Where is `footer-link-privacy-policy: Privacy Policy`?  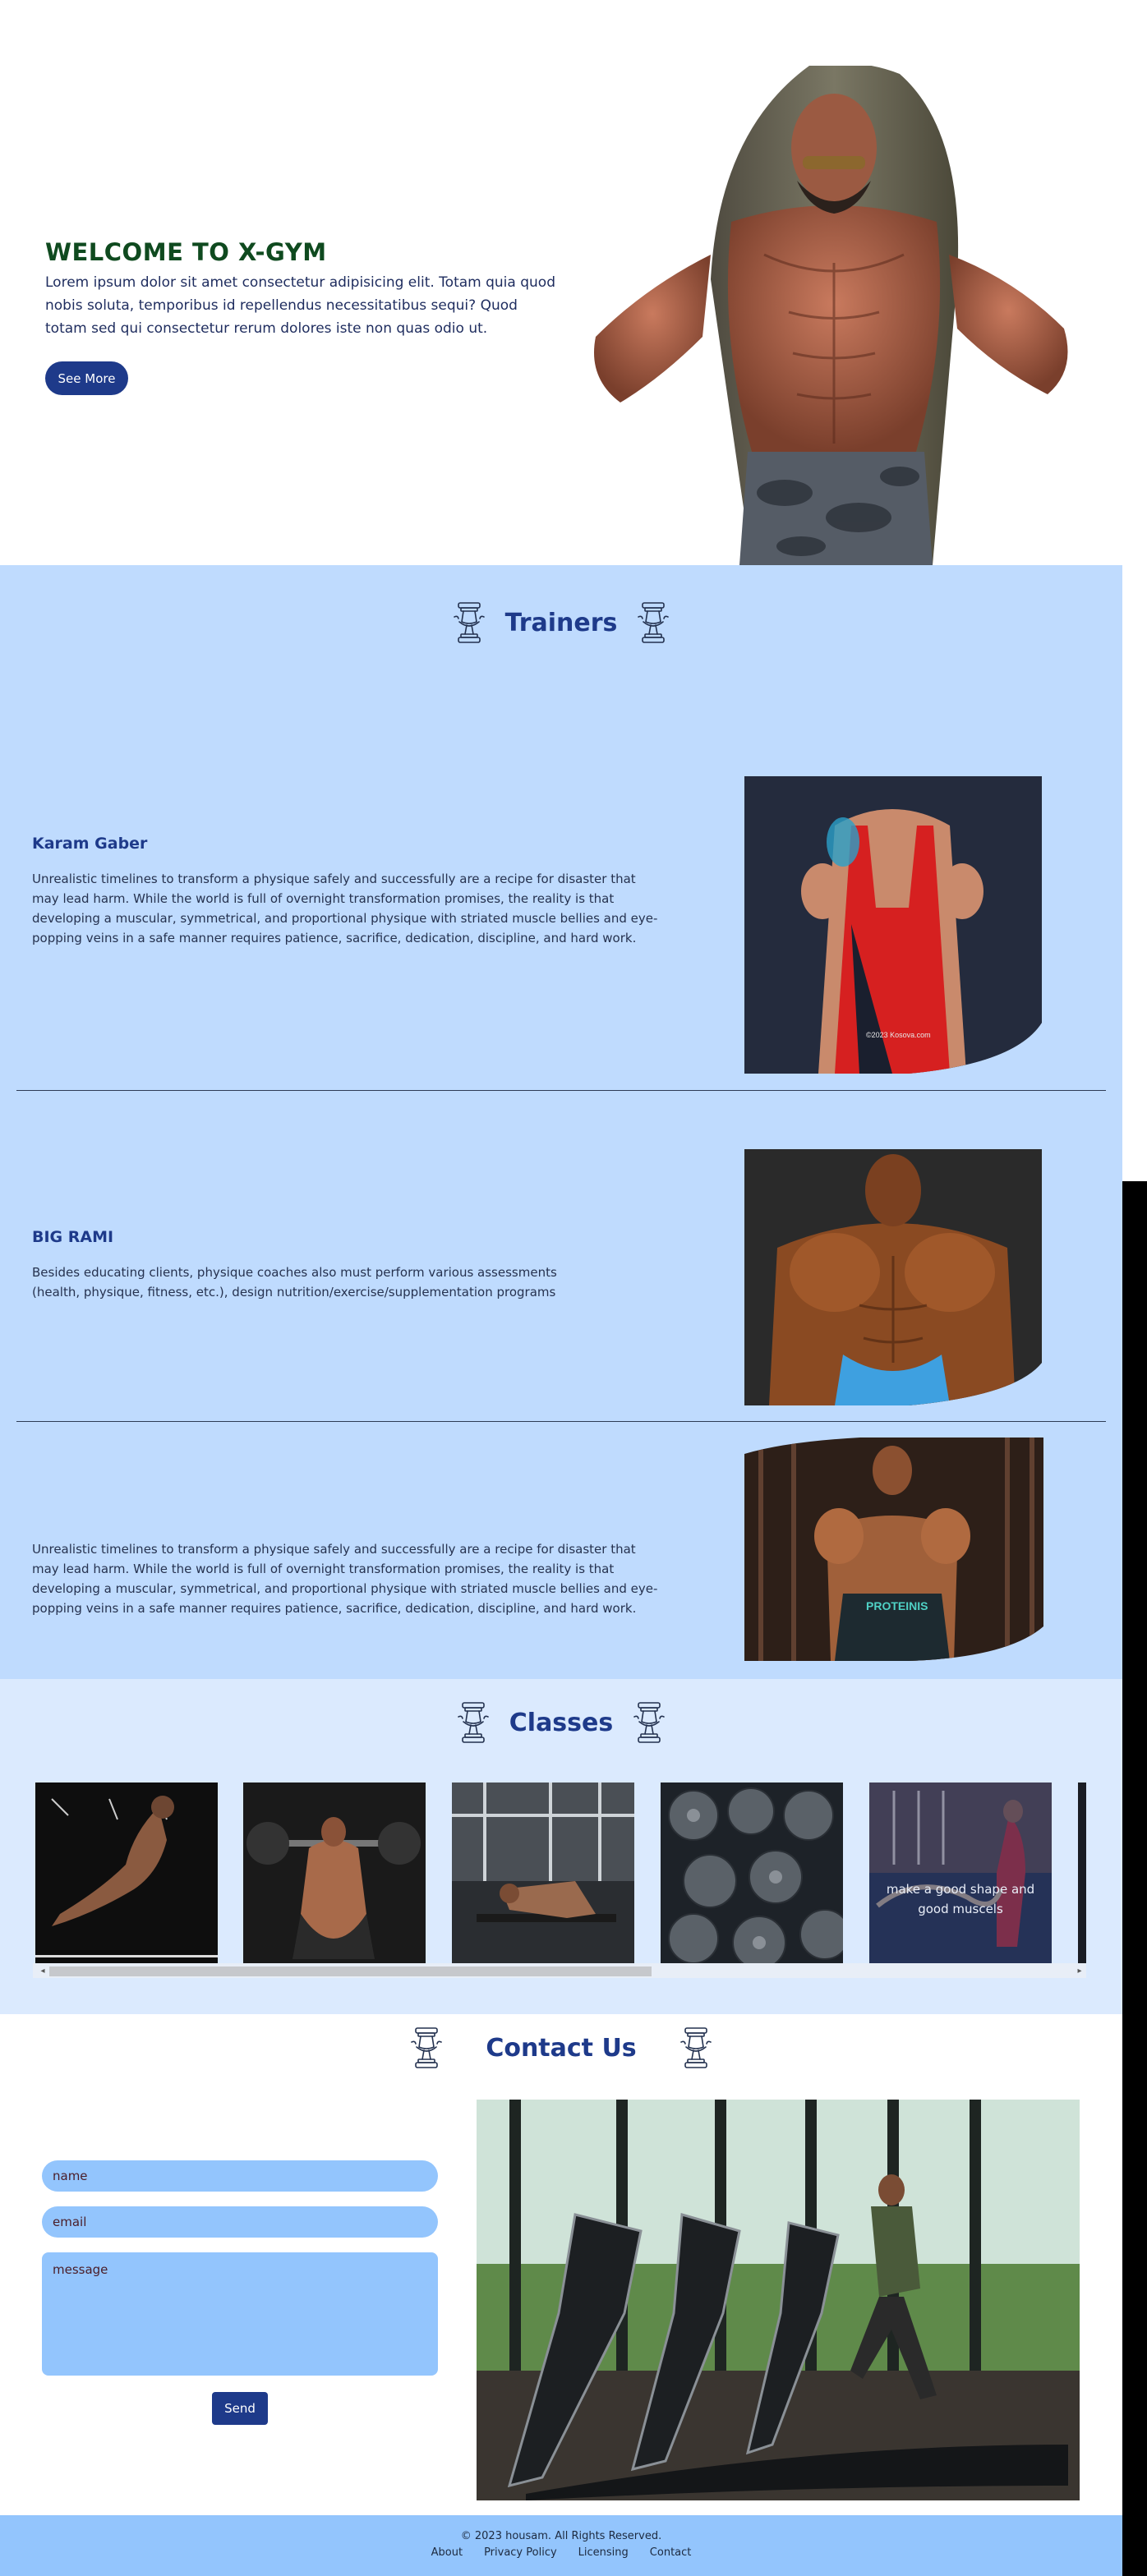 footer-link-privacy-policy: Privacy Policy is located at coordinates (520, 2552).